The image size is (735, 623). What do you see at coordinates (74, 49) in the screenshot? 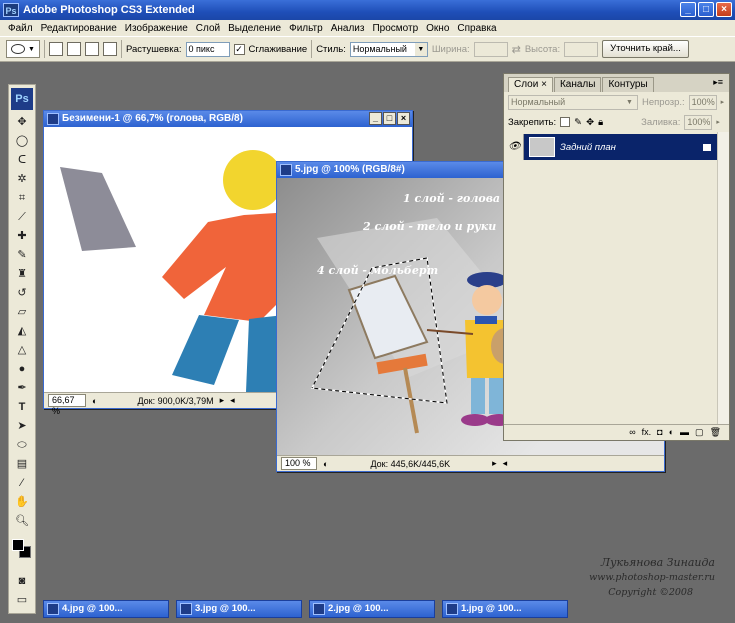
I see `add-selection-icon` at bounding box center [74, 49].